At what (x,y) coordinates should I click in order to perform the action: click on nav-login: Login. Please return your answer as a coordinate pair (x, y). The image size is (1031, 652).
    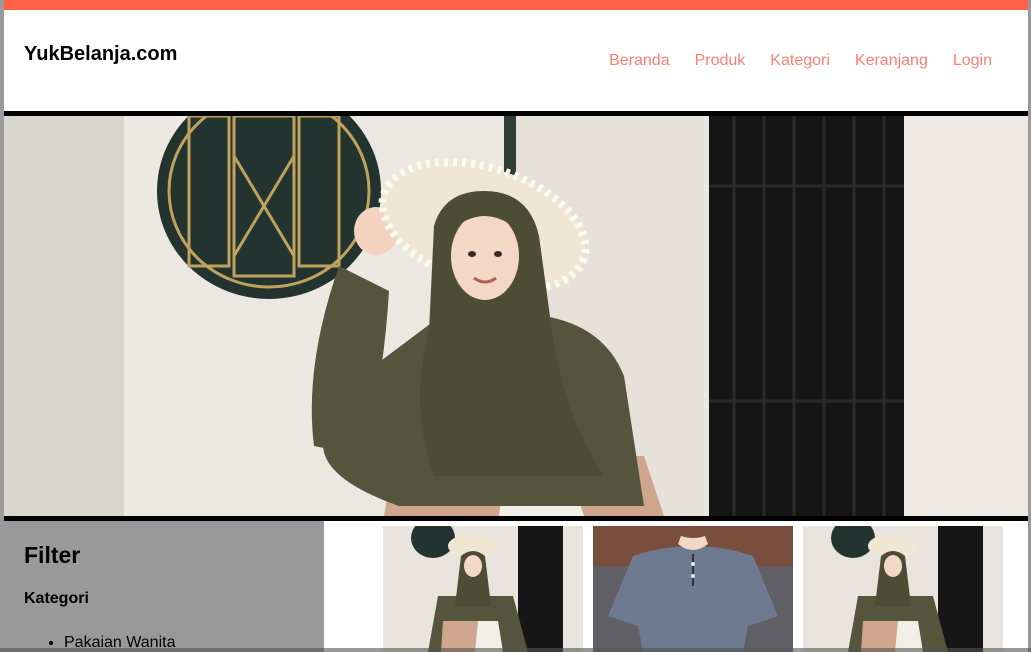
    Looking at the image, I should click on (972, 61).